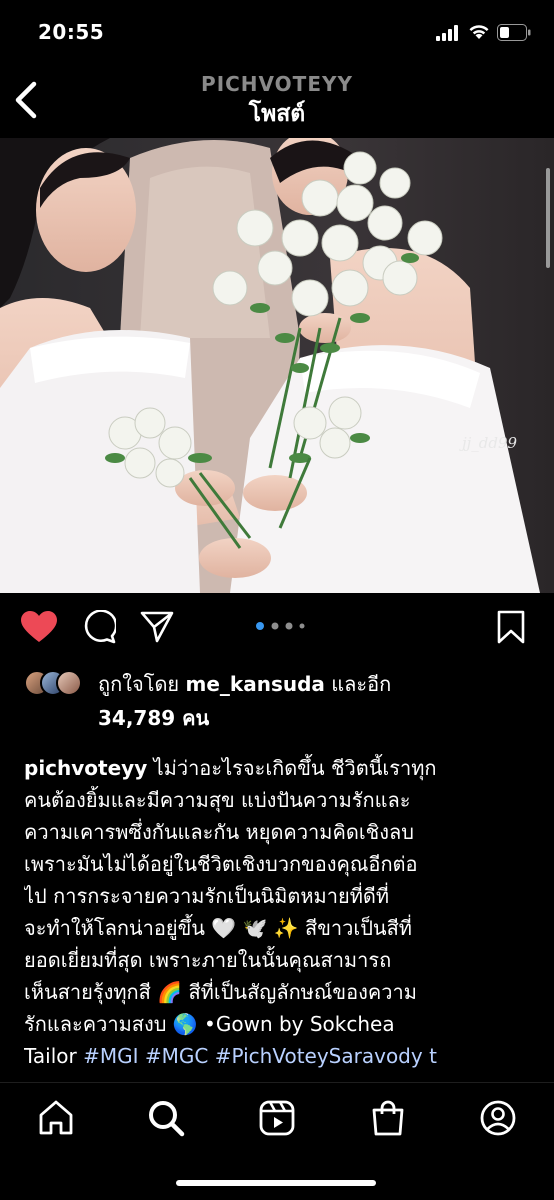 This screenshot has width=554, height=1200. What do you see at coordinates (69, 683) in the screenshot?
I see `avatar` at bounding box center [69, 683].